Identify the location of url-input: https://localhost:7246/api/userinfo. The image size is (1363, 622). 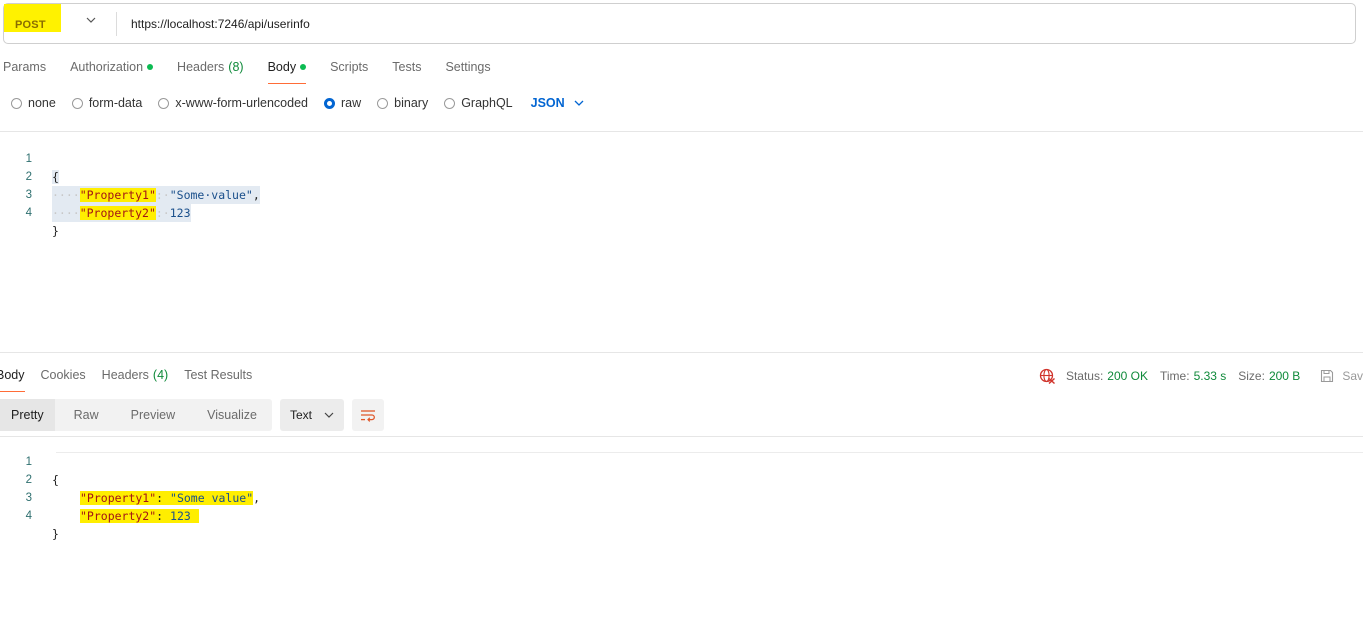
(220, 24).